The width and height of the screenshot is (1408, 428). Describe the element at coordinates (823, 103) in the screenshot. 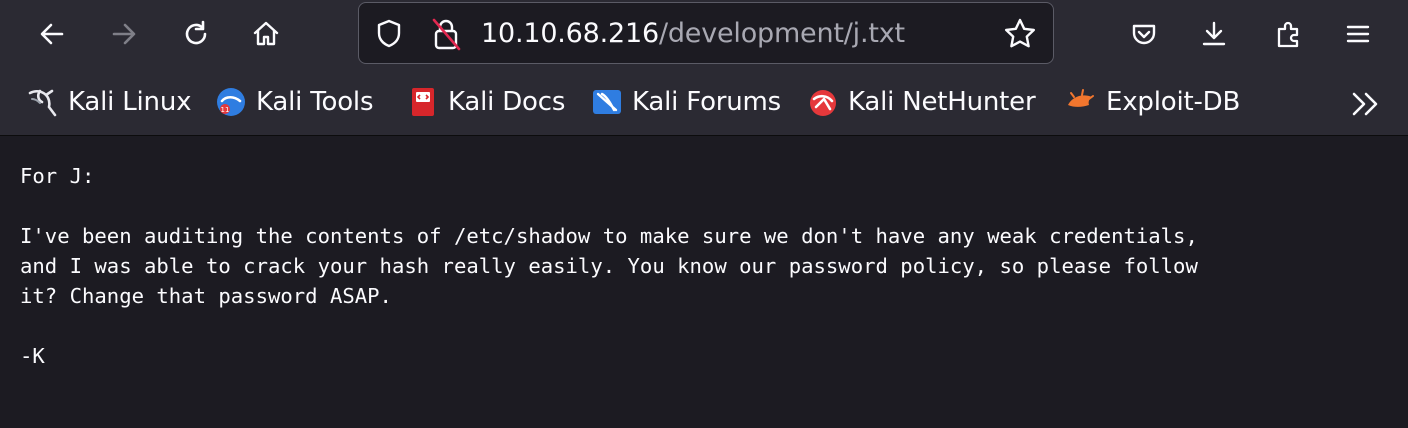

I see `kali-nethunter-icon` at that location.